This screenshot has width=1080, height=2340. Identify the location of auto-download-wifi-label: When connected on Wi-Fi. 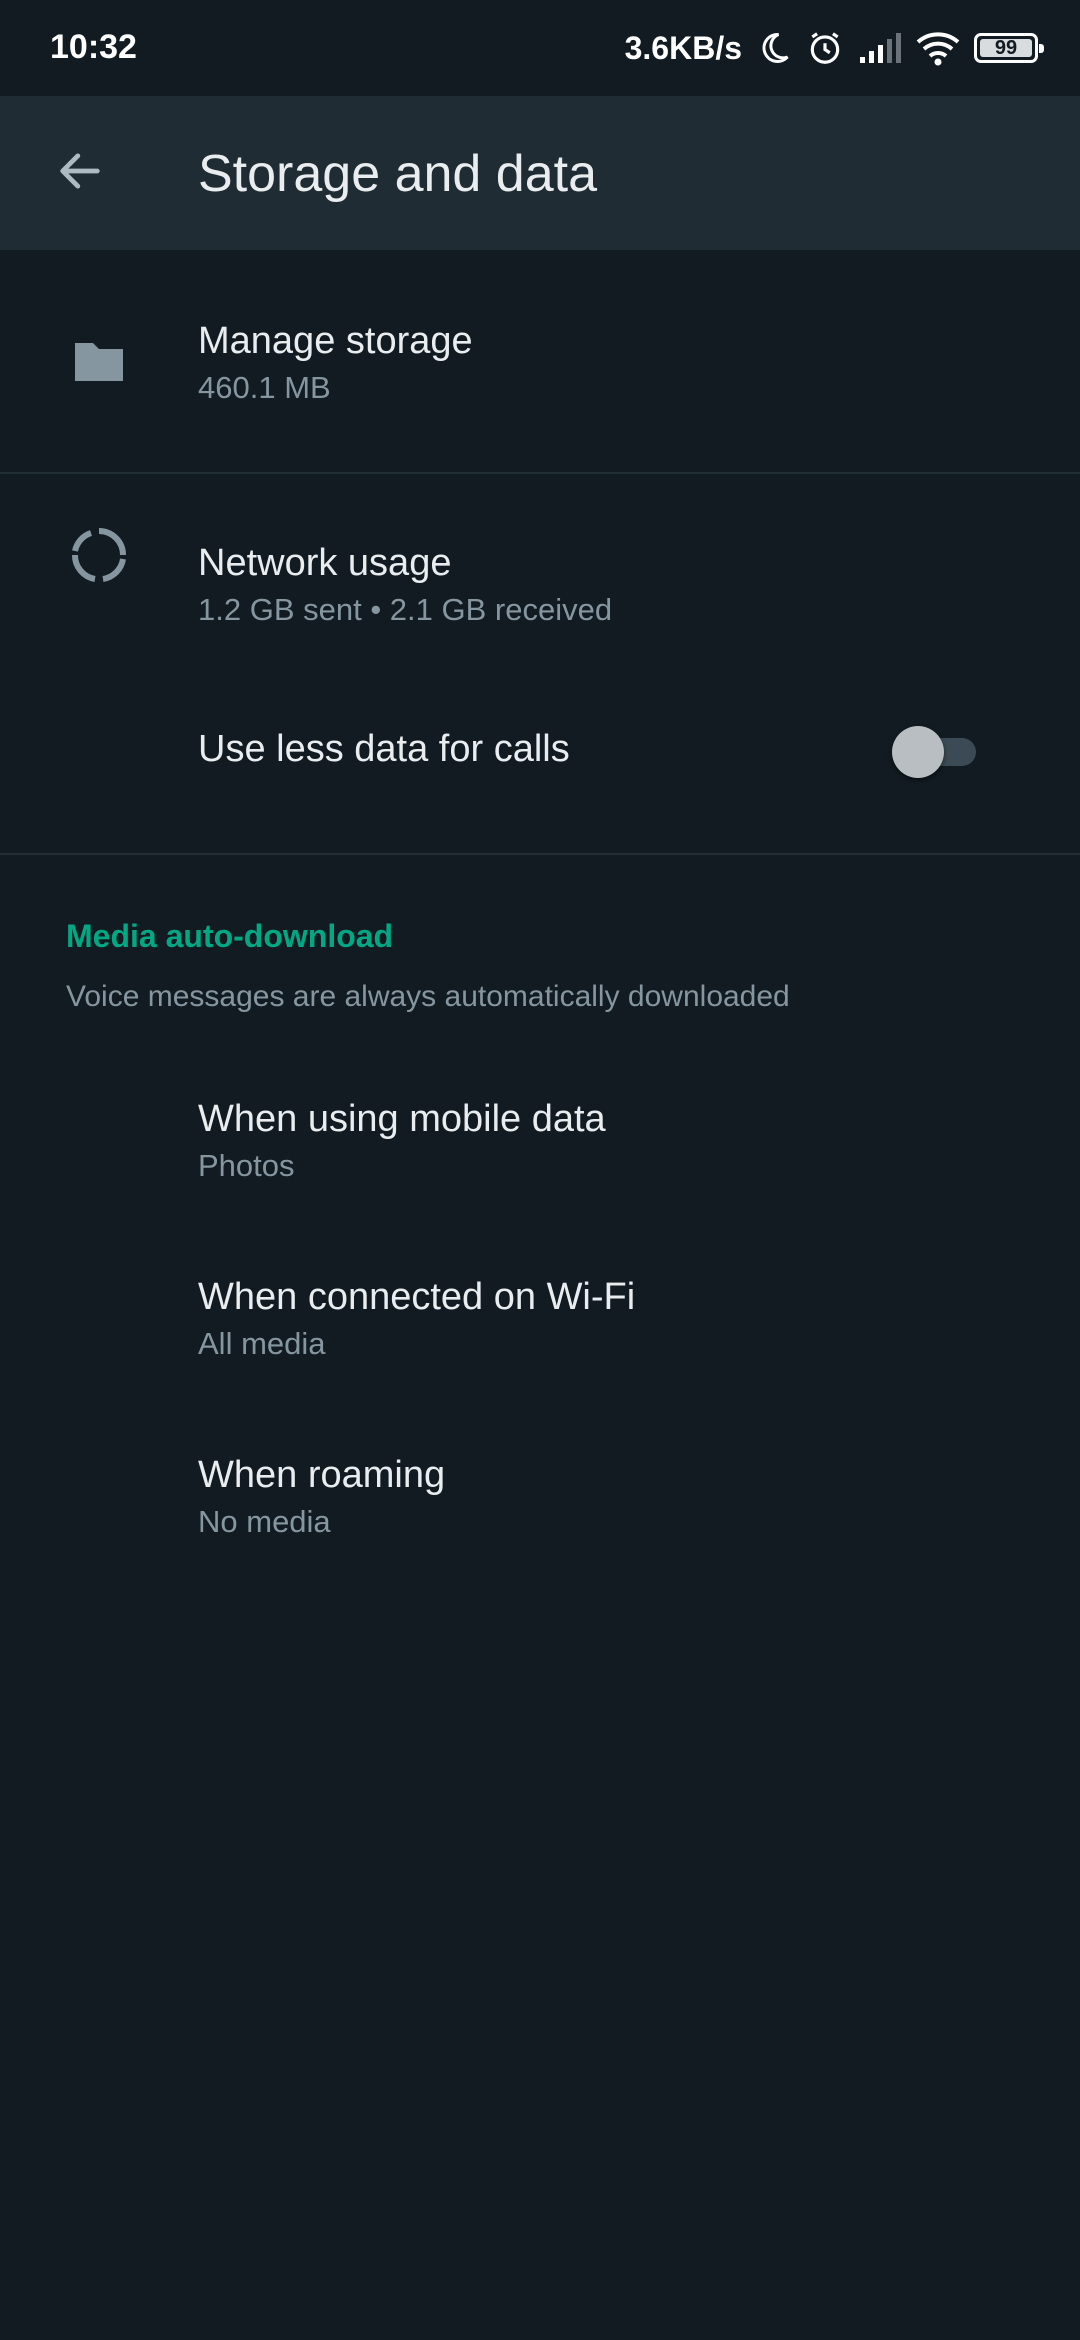
(417, 1297).